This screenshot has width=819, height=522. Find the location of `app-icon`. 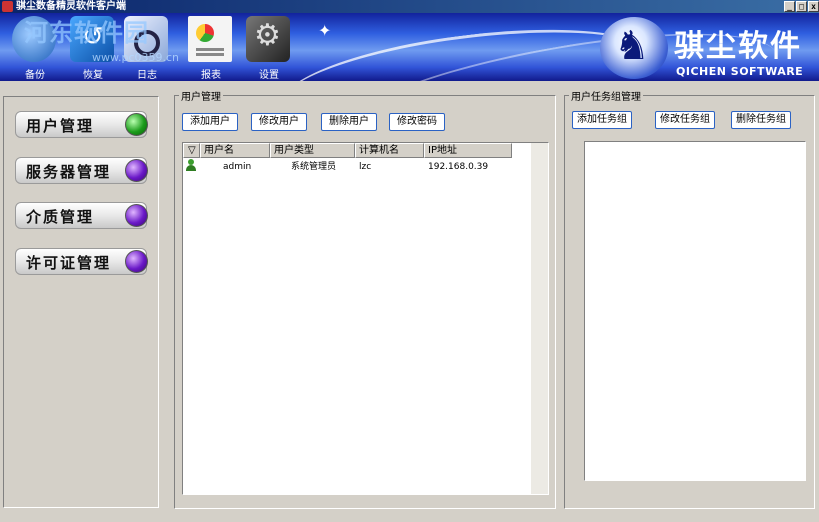

app-icon is located at coordinates (7, 6).